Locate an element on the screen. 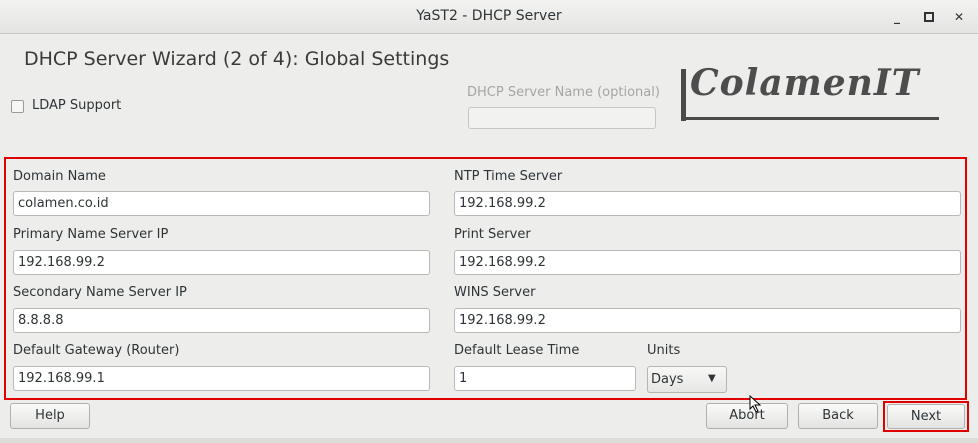  lease-time-input: 1 is located at coordinates (545, 378).